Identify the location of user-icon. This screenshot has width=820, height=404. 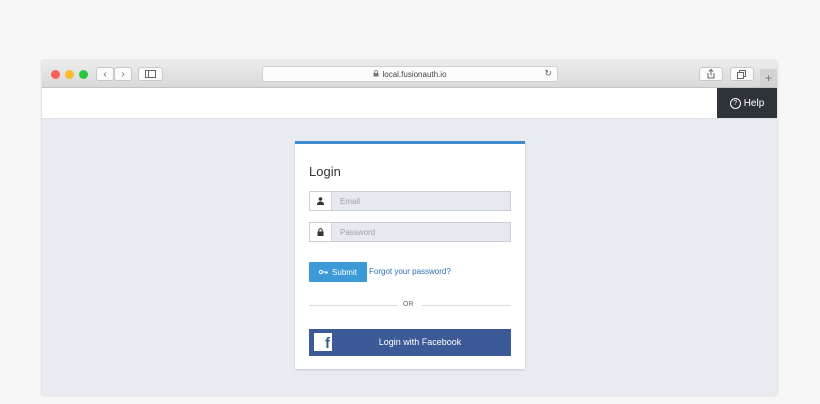
(321, 201).